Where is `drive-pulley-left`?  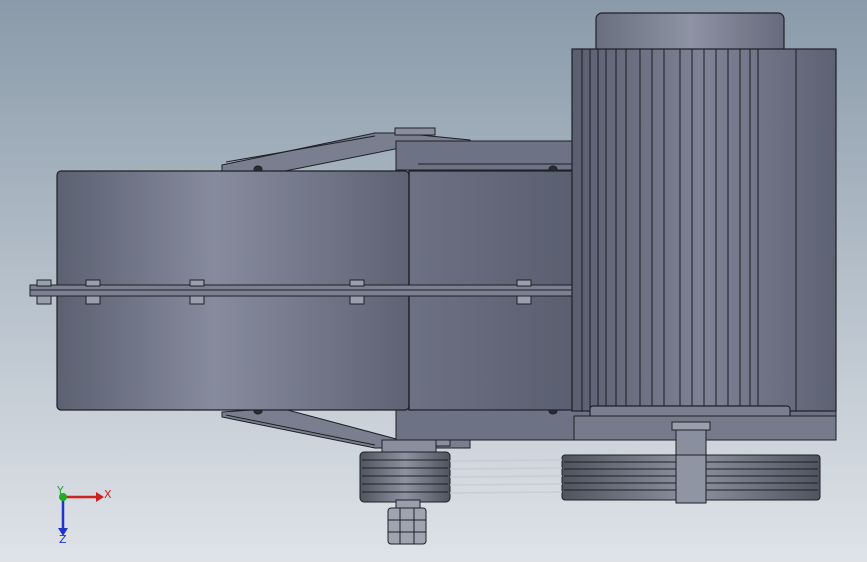 drive-pulley-left is located at coordinates (405, 477).